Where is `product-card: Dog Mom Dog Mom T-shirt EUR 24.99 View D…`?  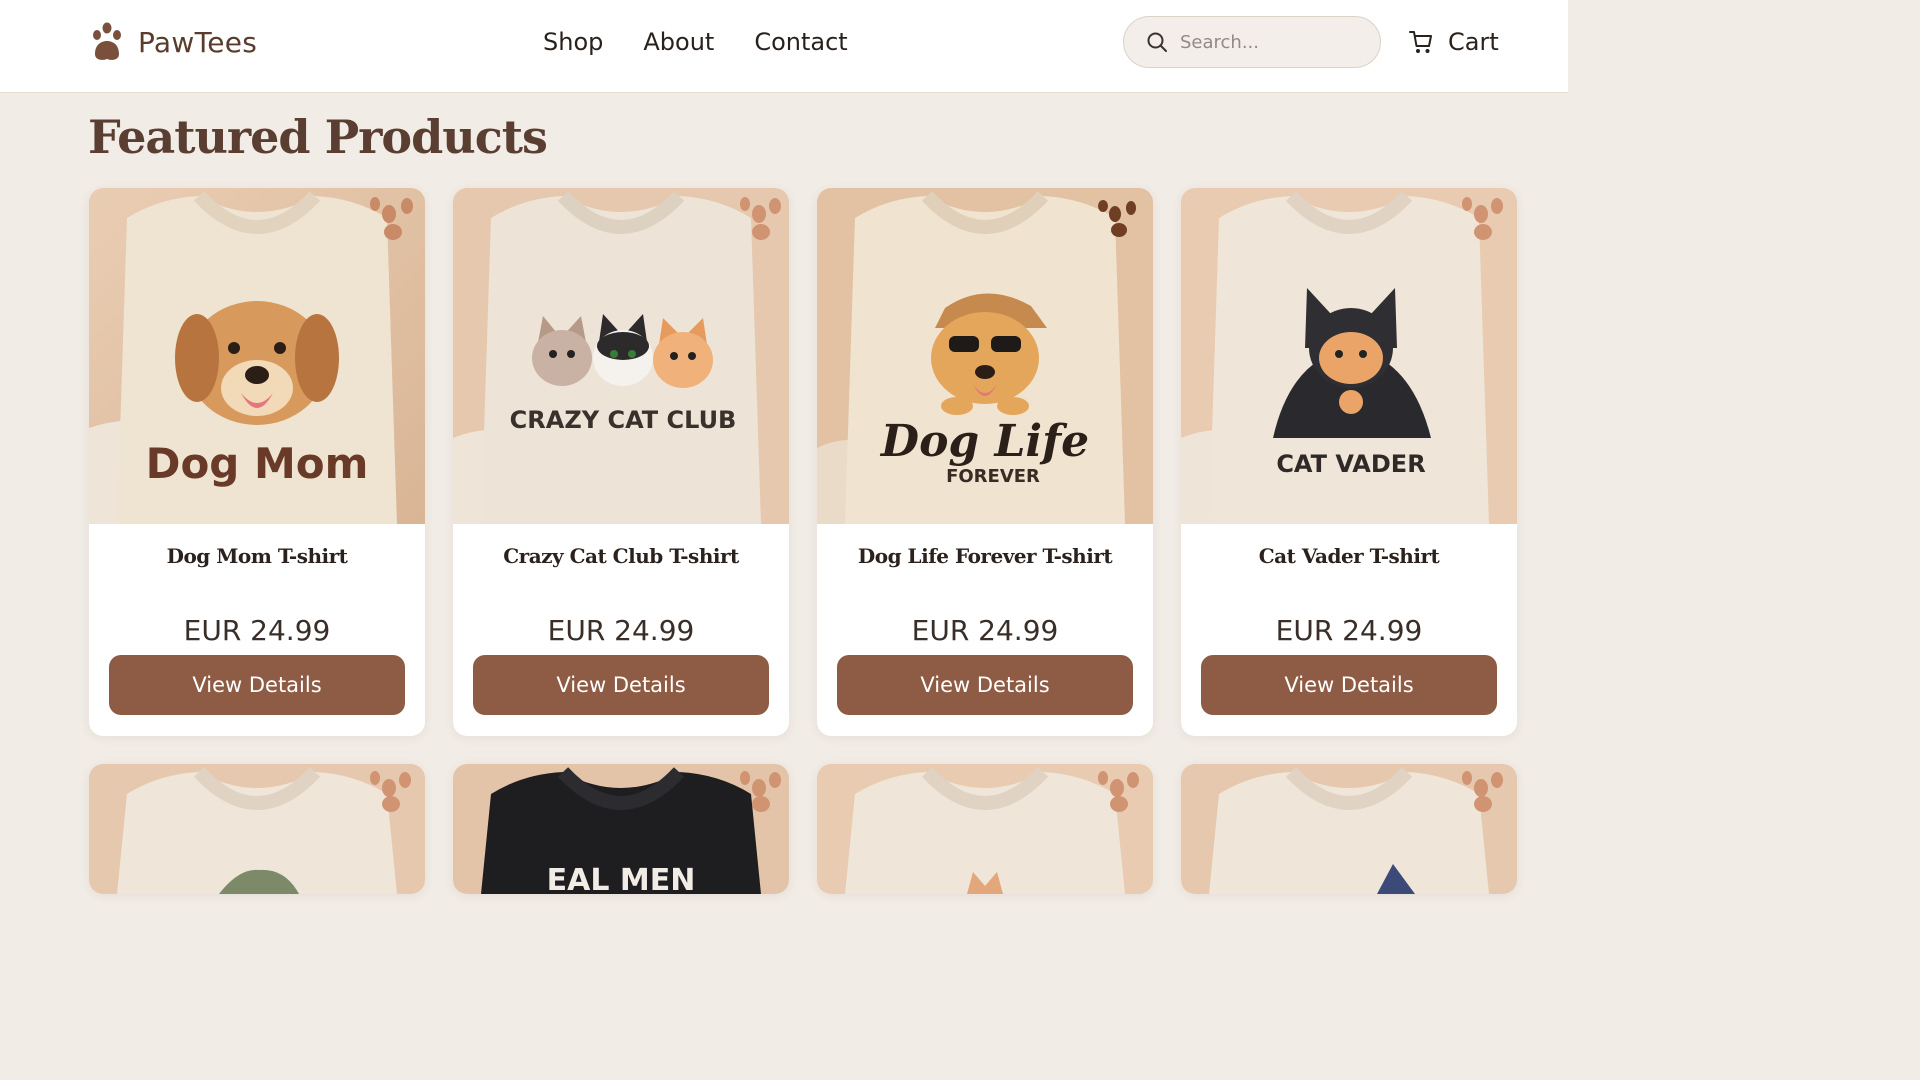 product-card: Dog Mom Dog Mom T-shirt EUR 24.99 View D… is located at coordinates (257, 462).